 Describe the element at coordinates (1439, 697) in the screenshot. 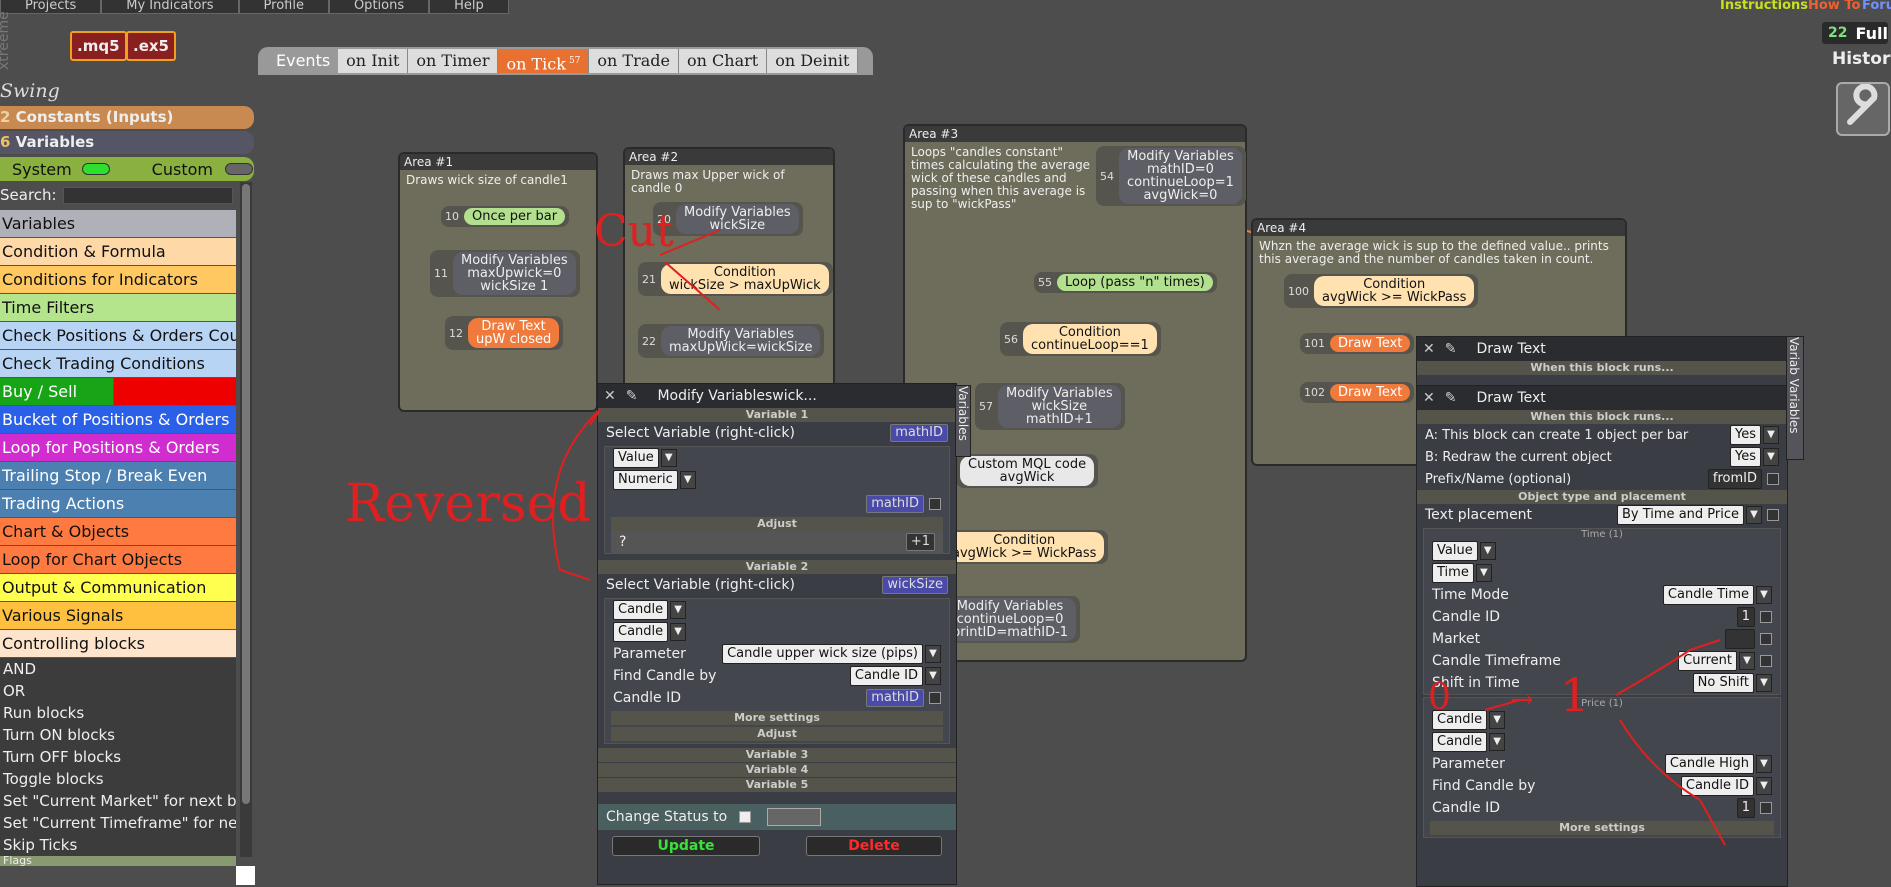

I see `annotation-zero: 0` at that location.